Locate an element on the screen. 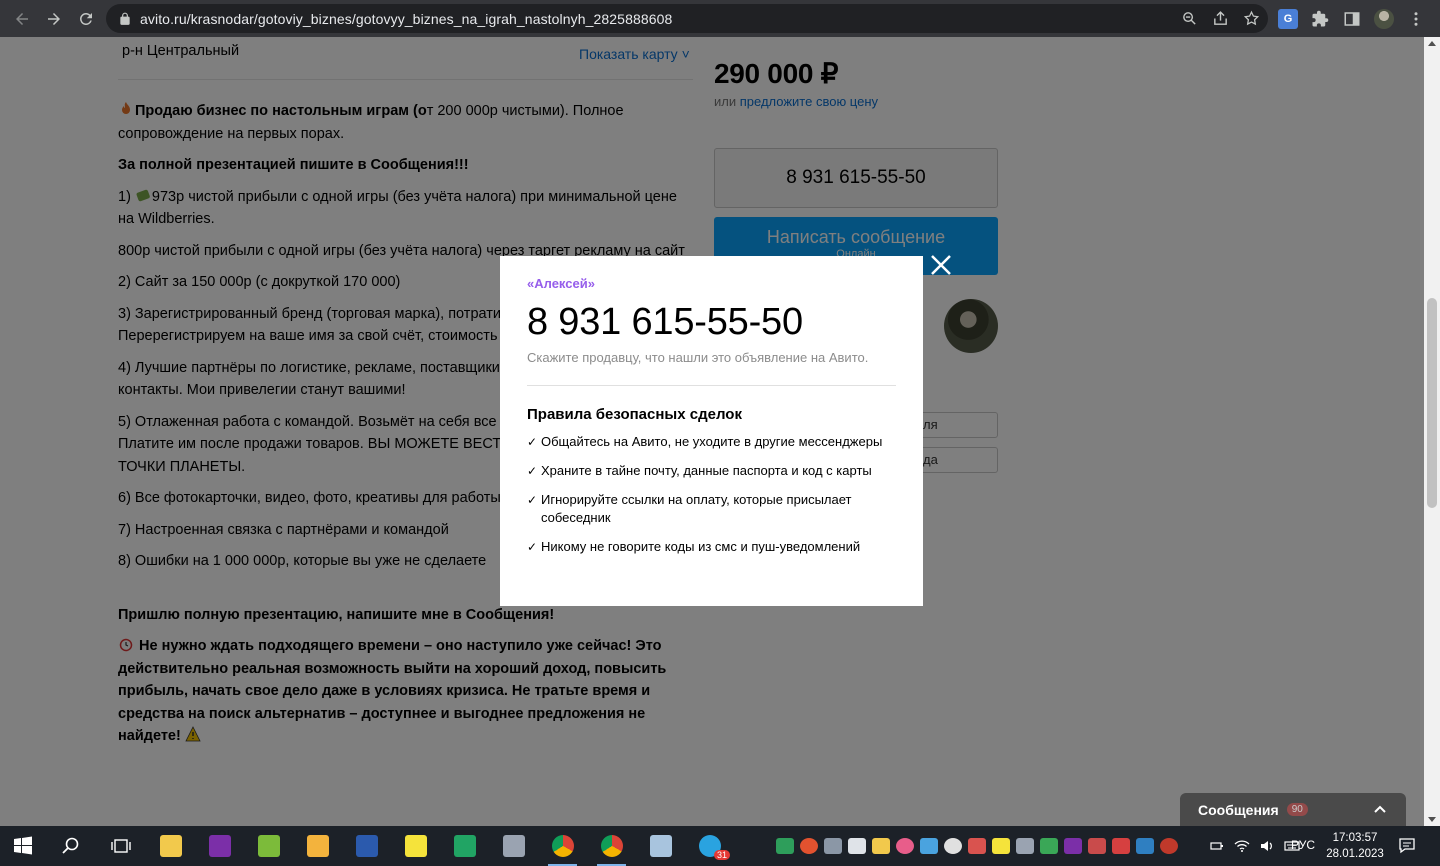 This screenshot has height=866, width=1440. zoom-icon is located at coordinates (1189, 18).